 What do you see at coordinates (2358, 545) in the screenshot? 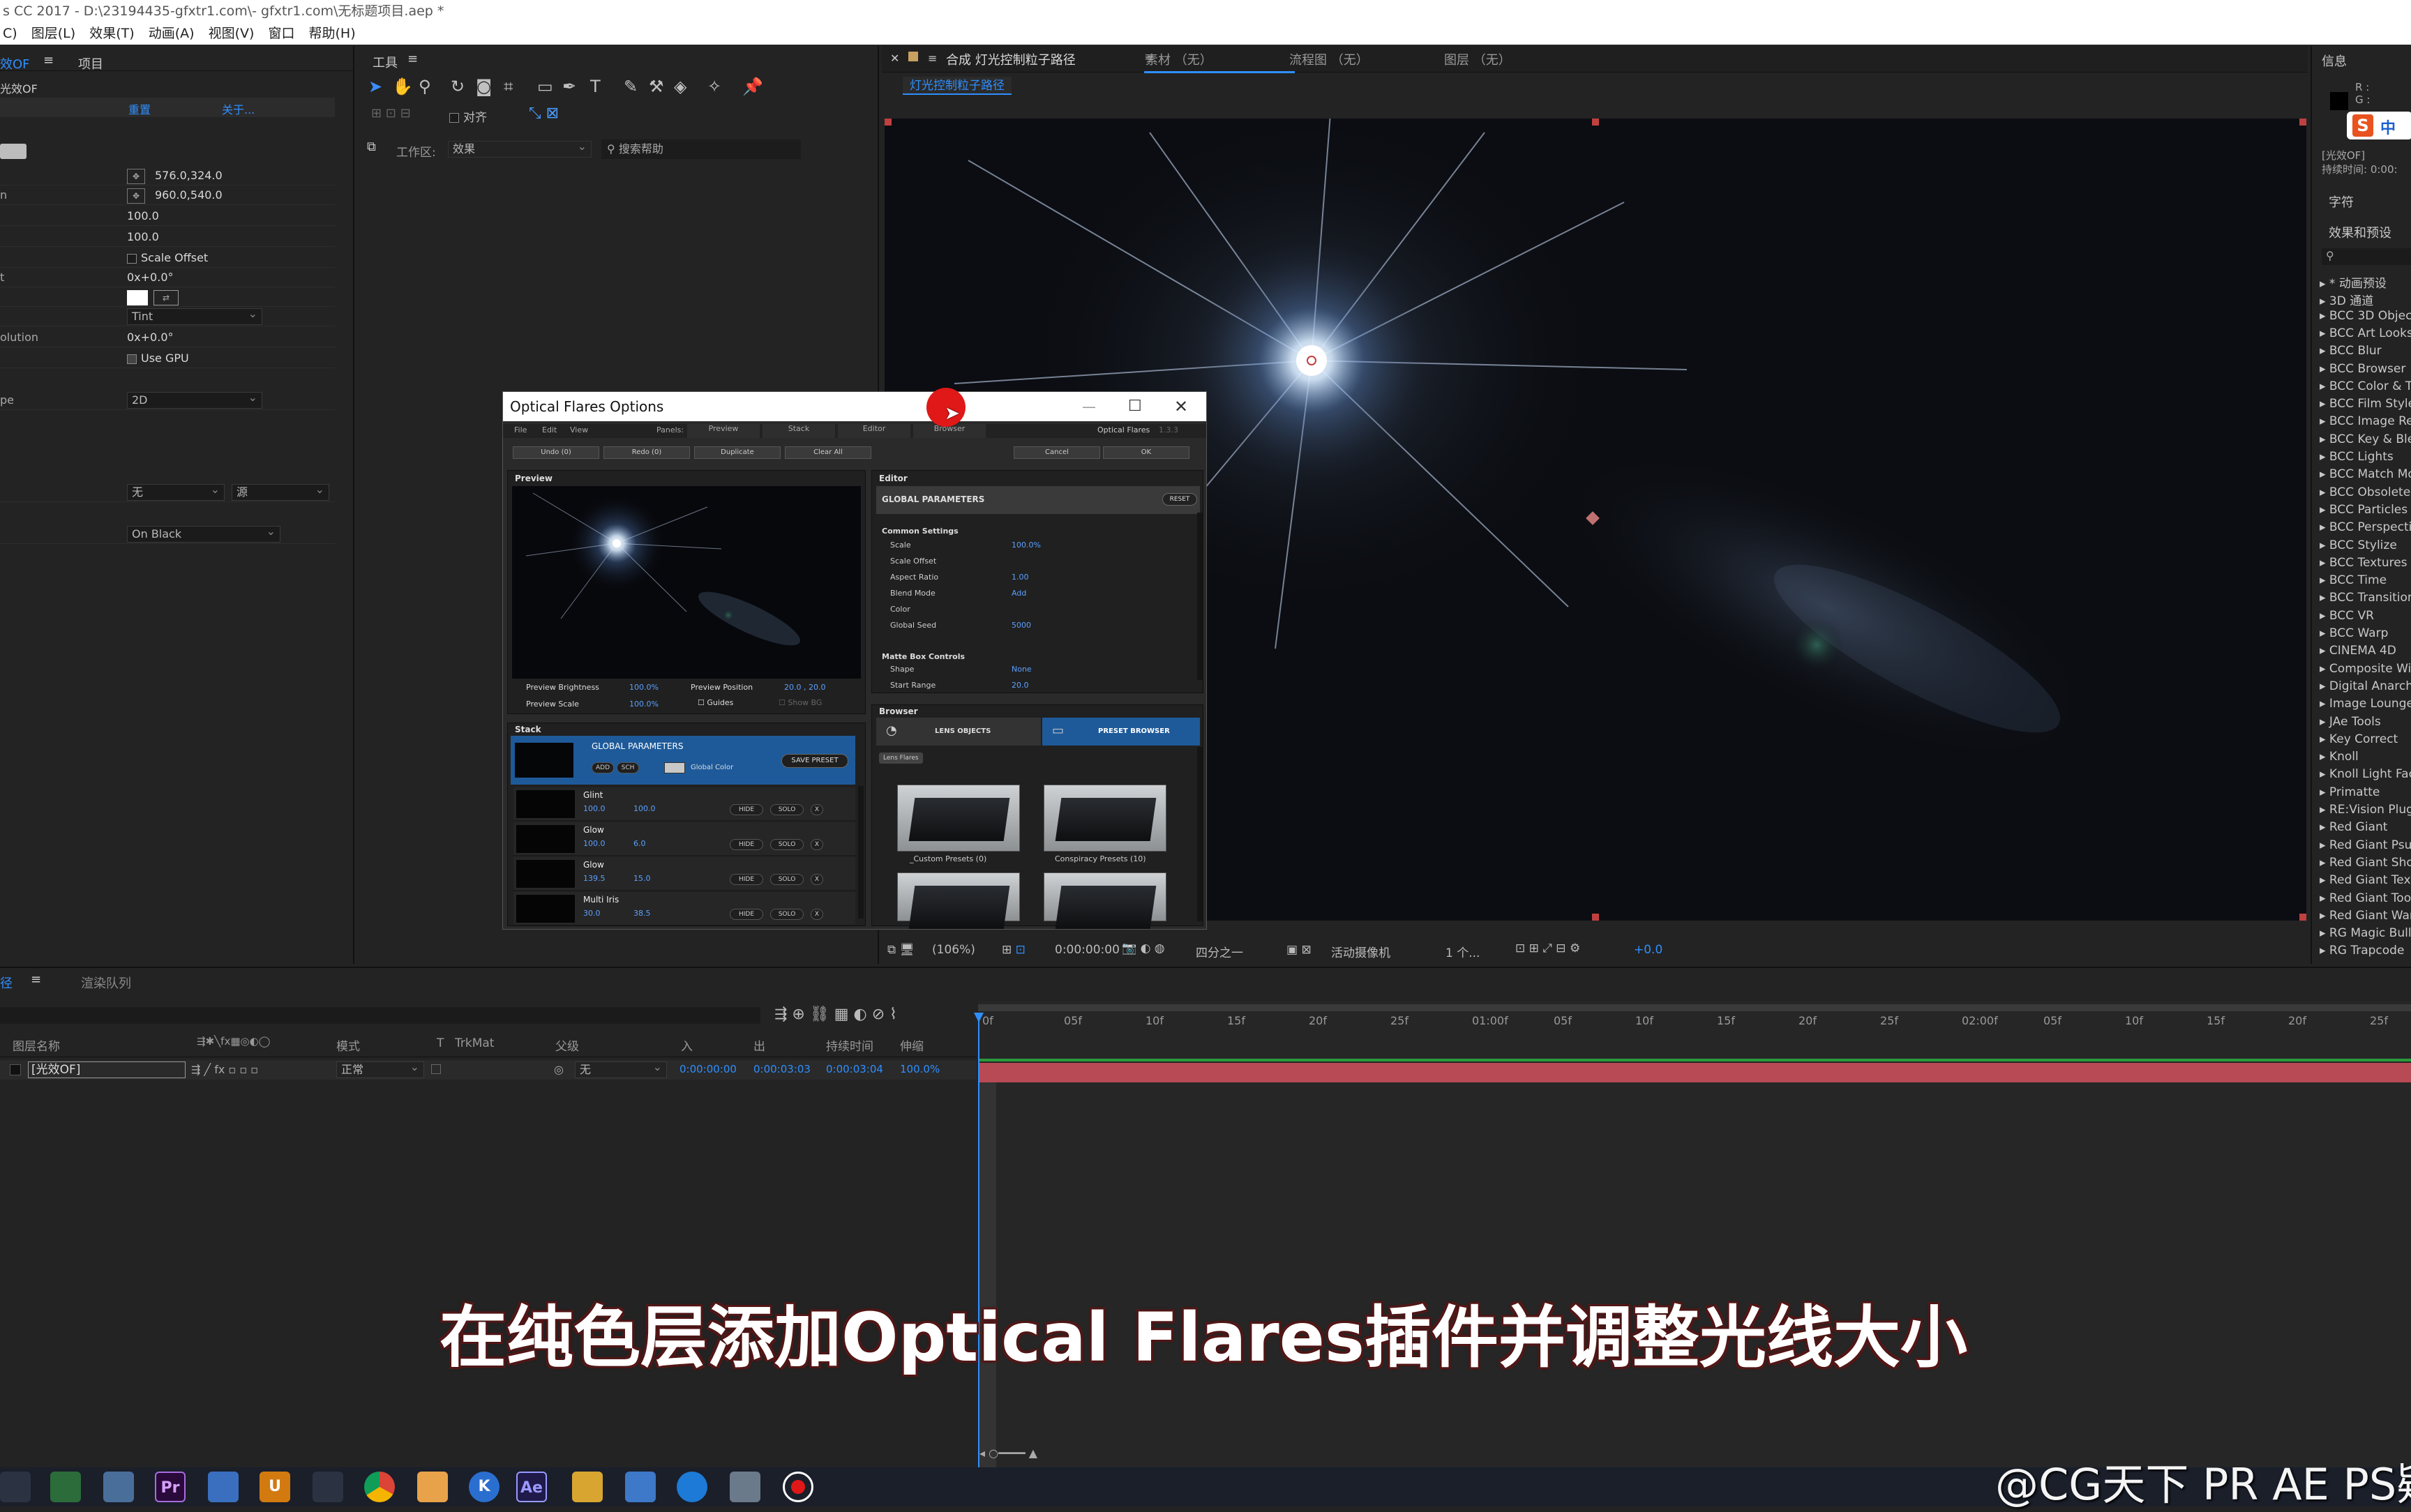
I see `effect-category-item: ▸ BCC Stylize` at bounding box center [2358, 545].